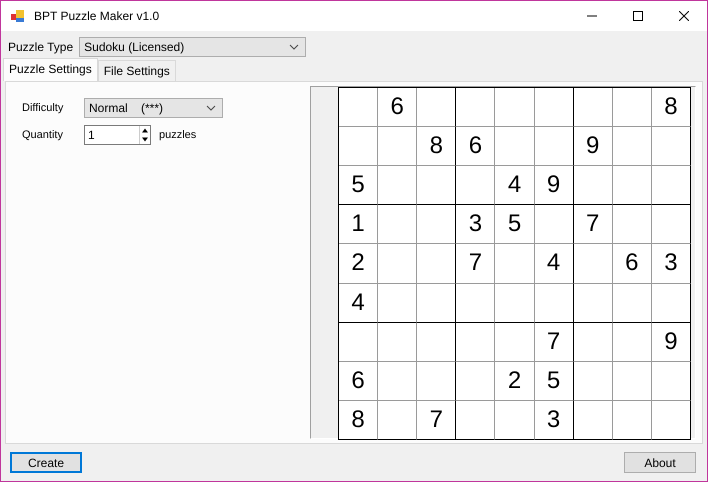 Image resolution: width=708 pixels, height=482 pixels. I want to click on close-icon, so click(684, 16).